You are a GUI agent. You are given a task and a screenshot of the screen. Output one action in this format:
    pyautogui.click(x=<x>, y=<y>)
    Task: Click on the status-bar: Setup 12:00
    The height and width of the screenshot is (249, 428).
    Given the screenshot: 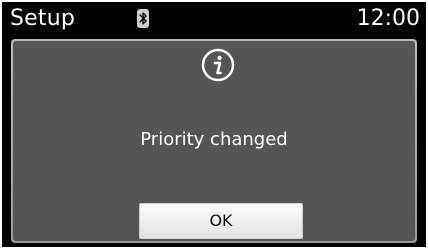 What is the action you would take?
    pyautogui.click(x=214, y=19)
    